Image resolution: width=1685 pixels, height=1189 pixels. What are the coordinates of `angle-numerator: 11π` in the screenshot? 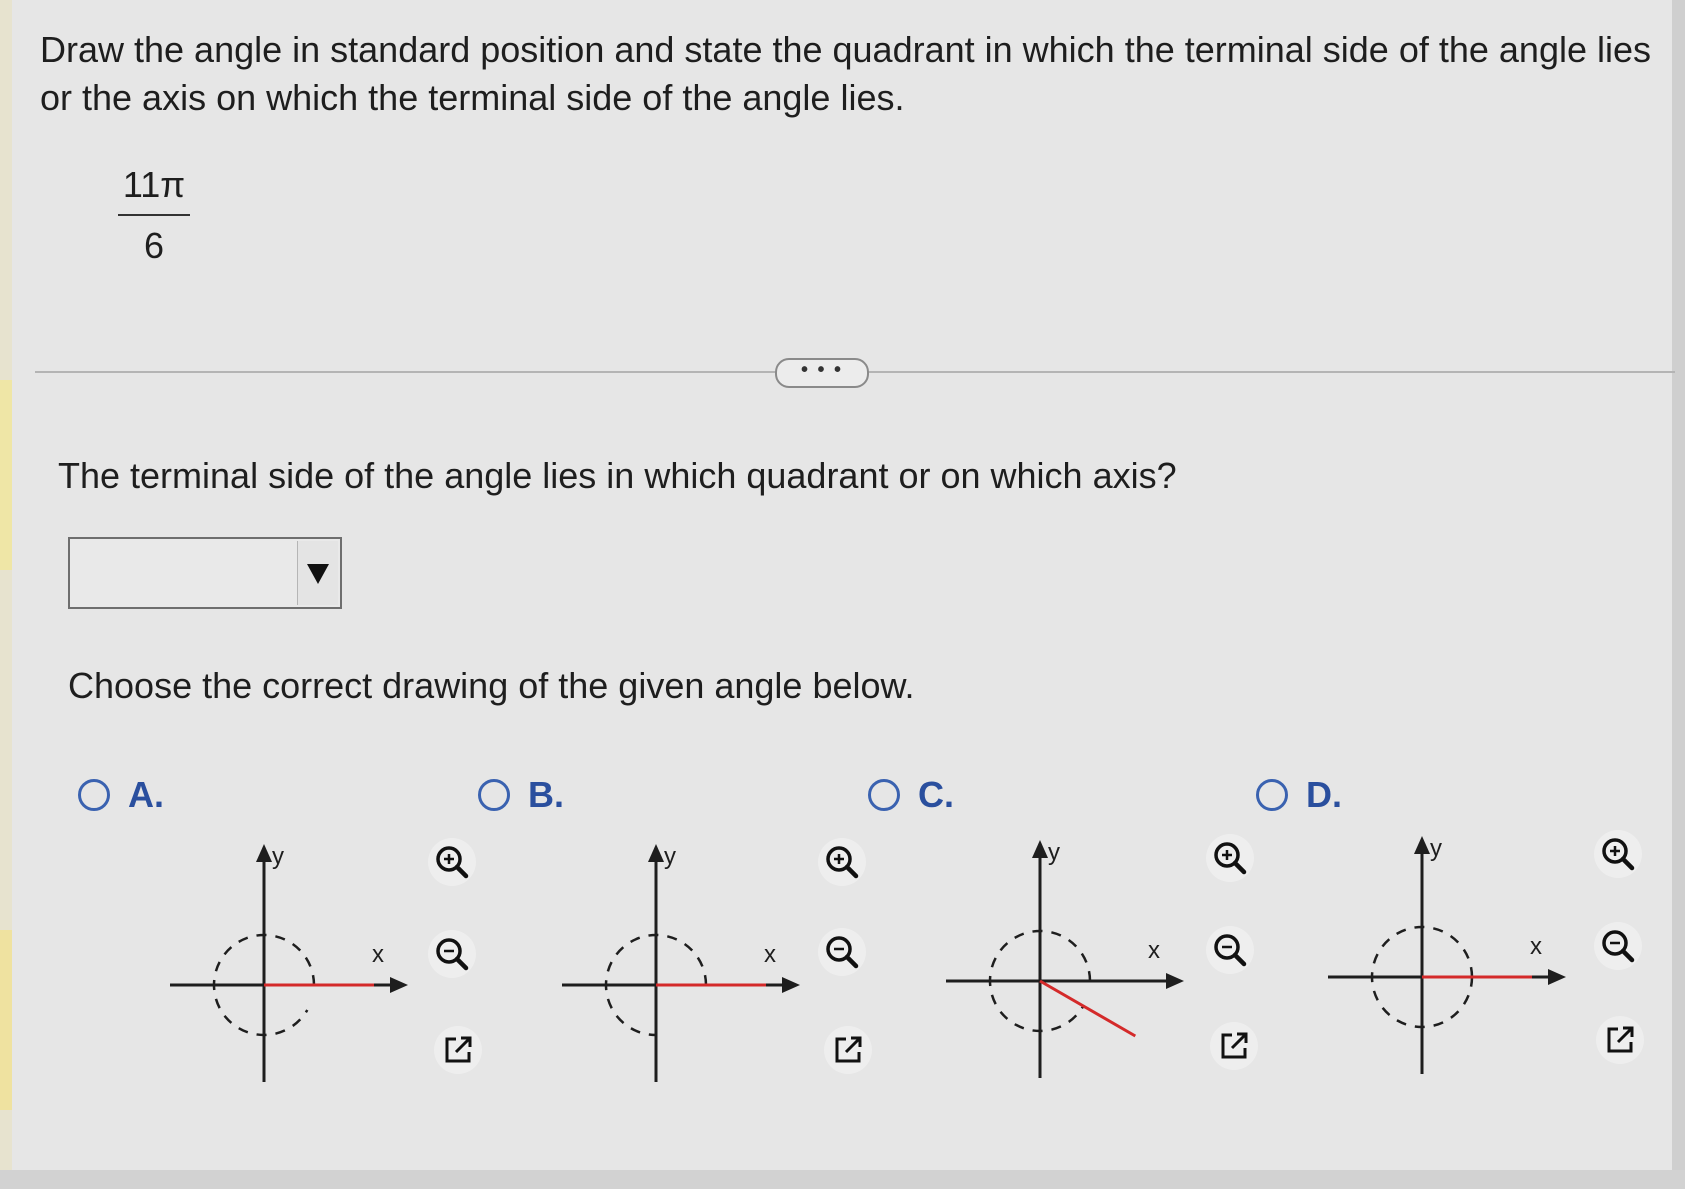 It's located at (154, 184).